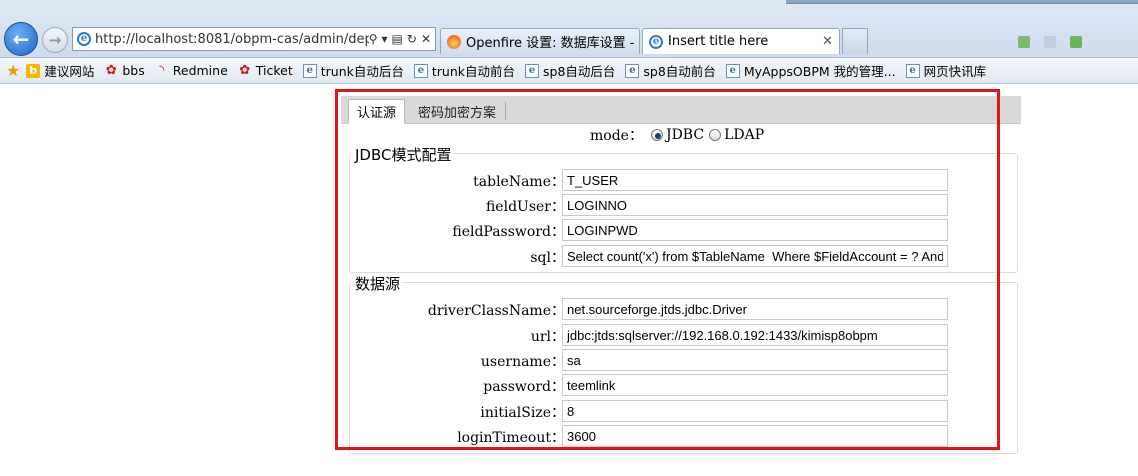  Describe the element at coordinates (508, 232) in the screenshot. I see `fieldpassword-label: fieldPassword：` at that location.